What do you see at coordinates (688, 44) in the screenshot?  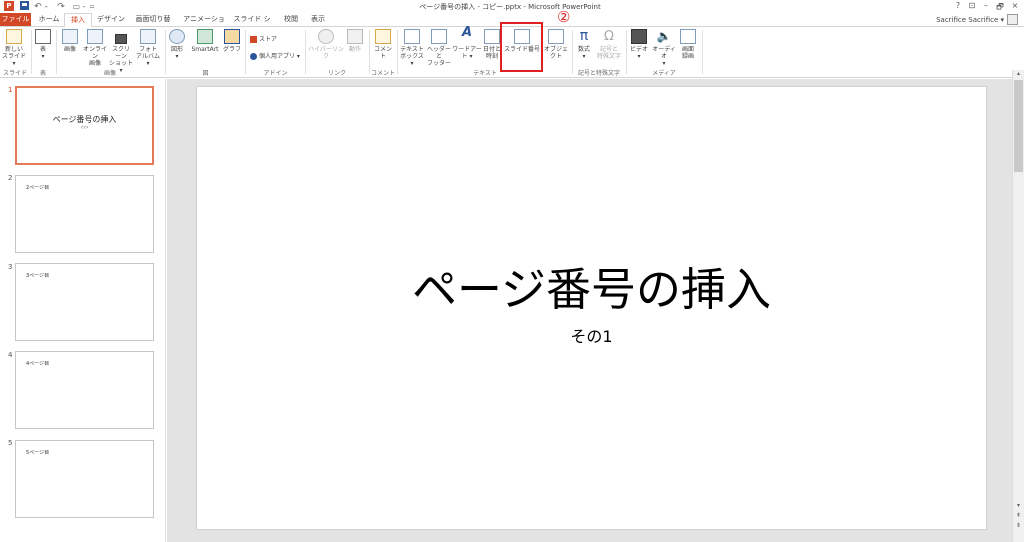 I see `screen-record-button: 画面 録画` at bounding box center [688, 44].